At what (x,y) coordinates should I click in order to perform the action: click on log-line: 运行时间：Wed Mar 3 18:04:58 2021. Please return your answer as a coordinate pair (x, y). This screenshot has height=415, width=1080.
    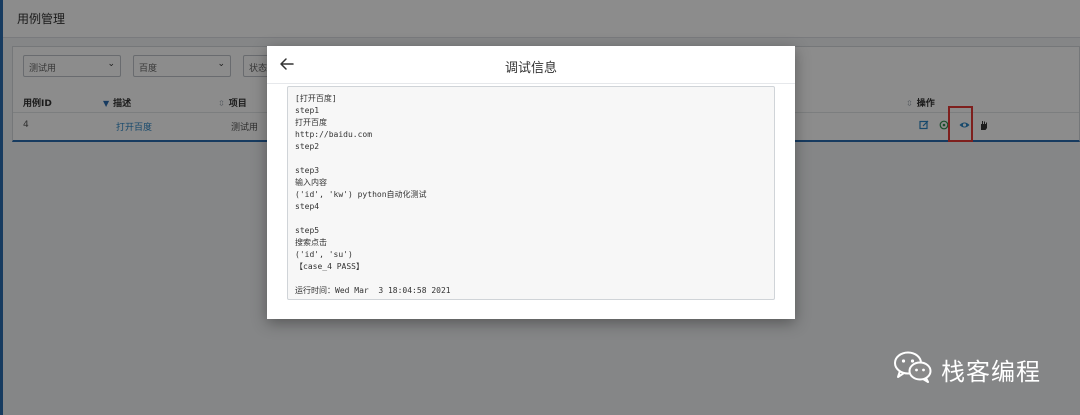
    Looking at the image, I should click on (373, 290).